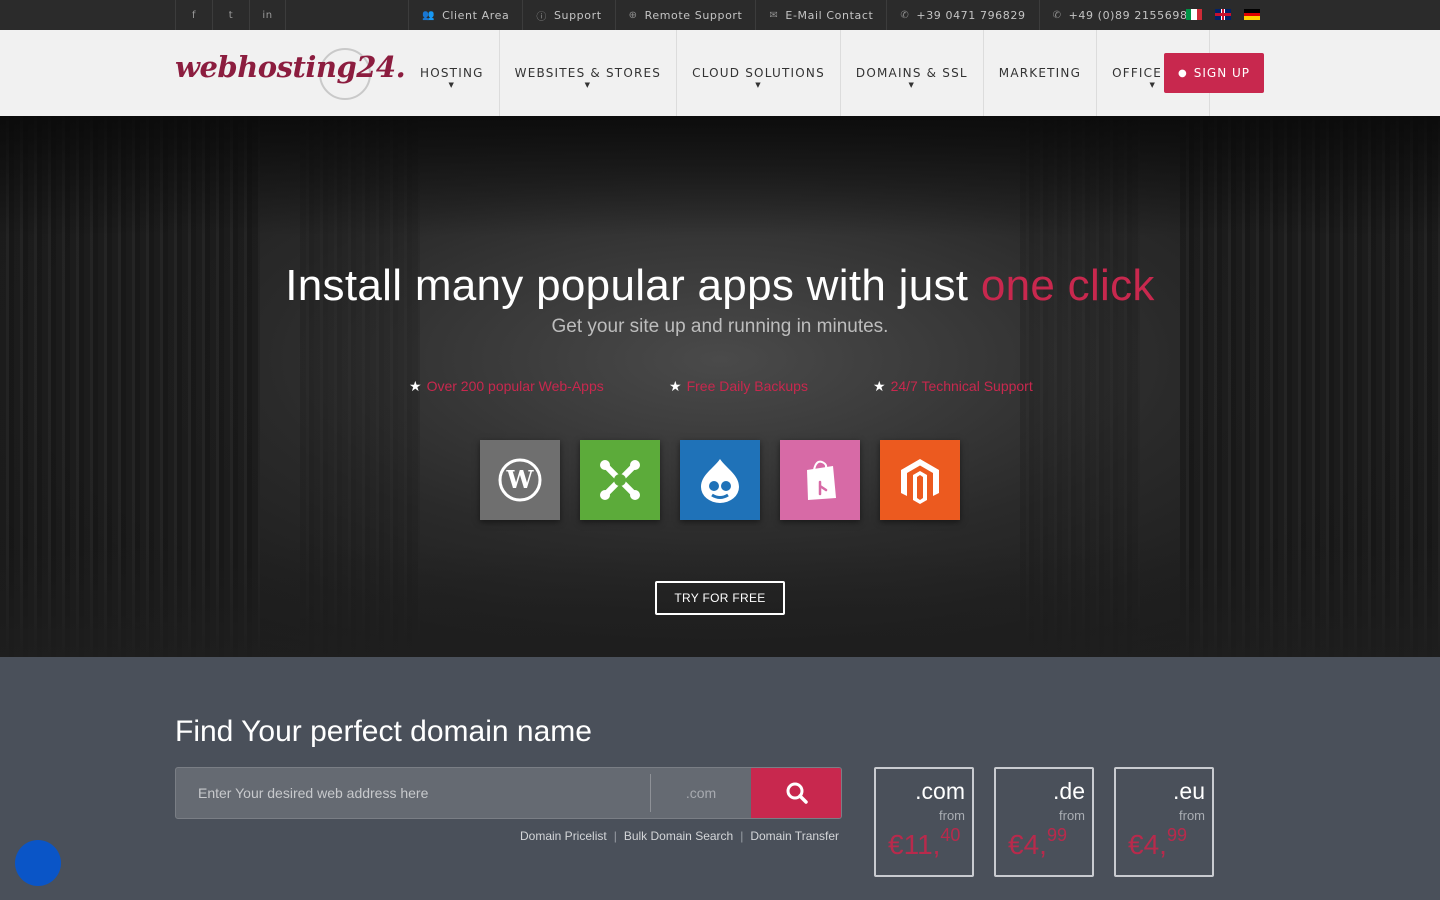 The image size is (1440, 900). I want to click on search-icon, so click(797, 793).